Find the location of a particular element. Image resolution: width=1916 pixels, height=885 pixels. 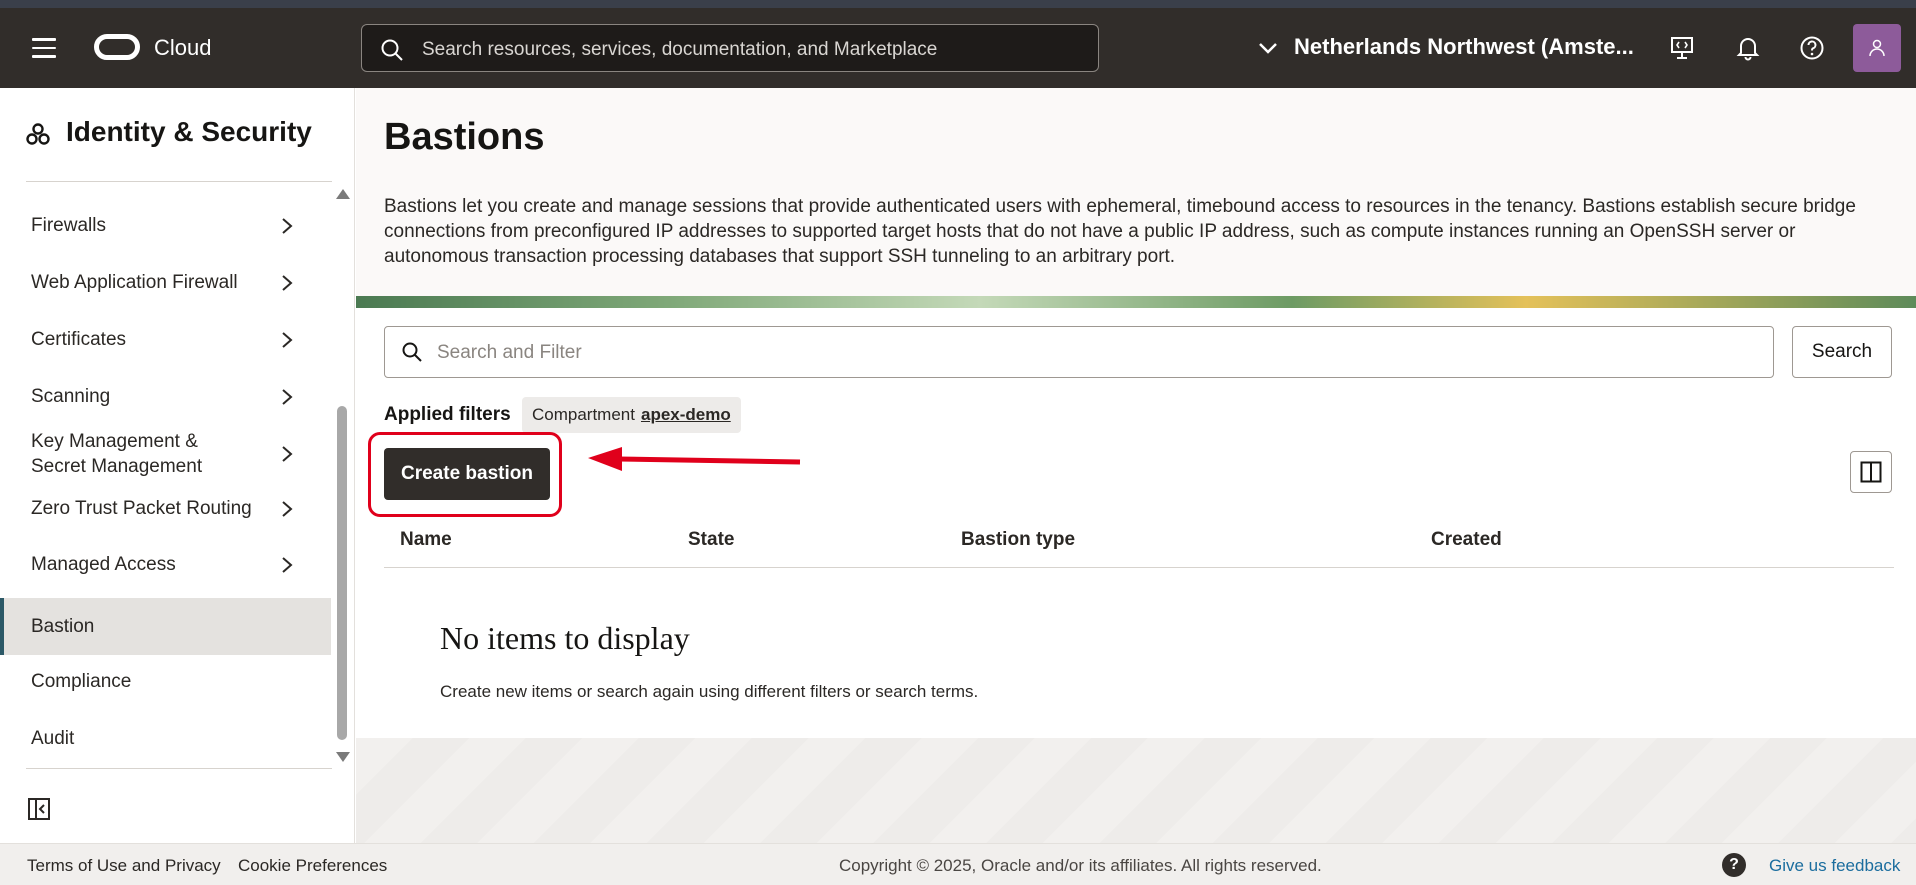

help-icon is located at coordinates (1812, 48).